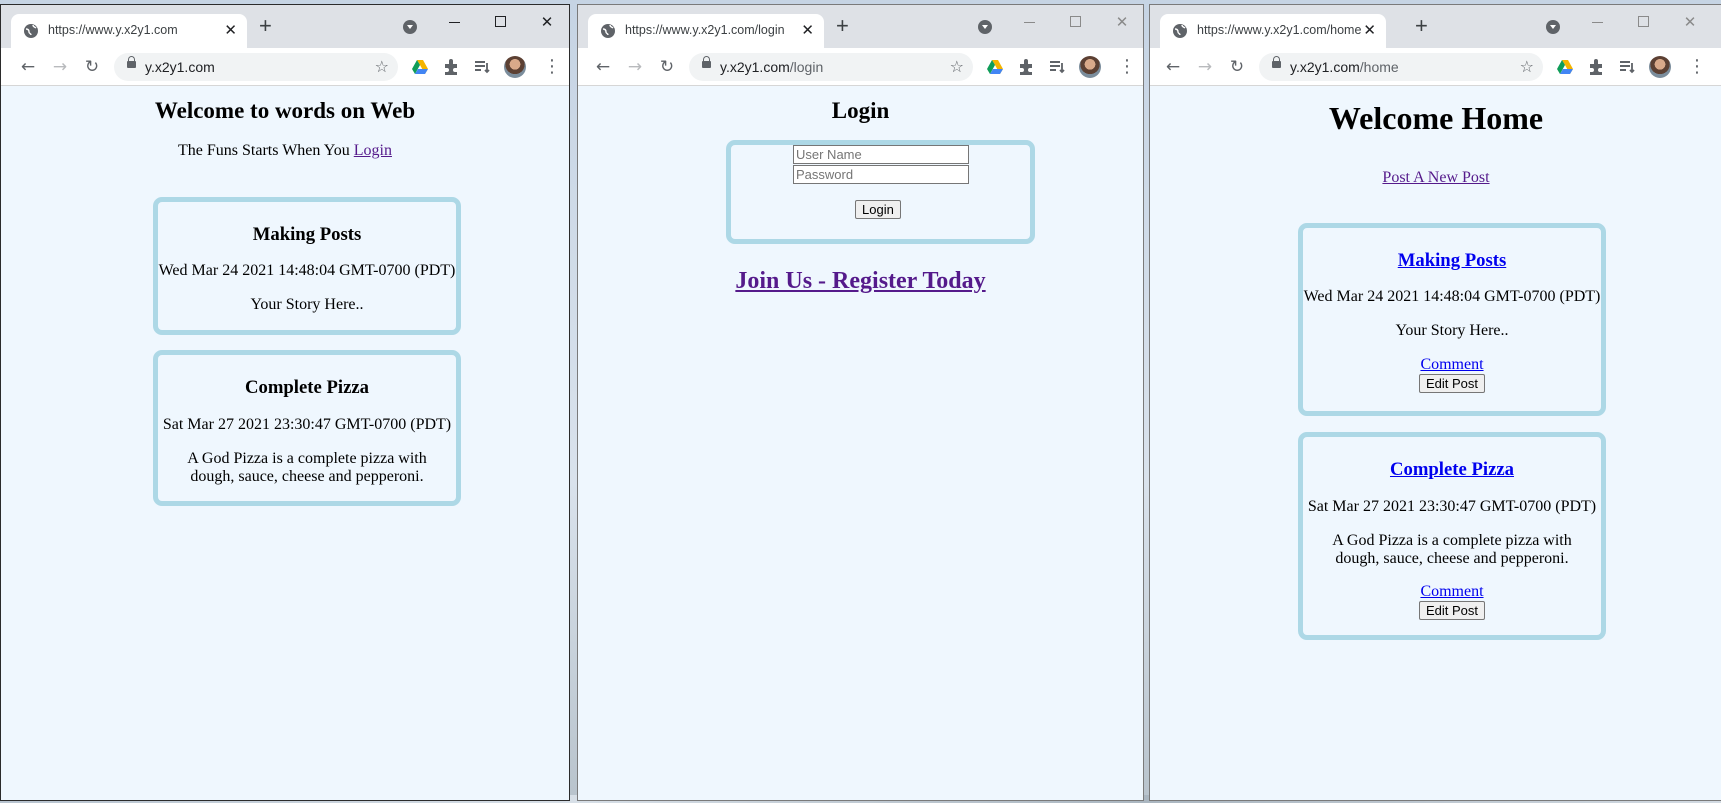 The width and height of the screenshot is (1721, 803). What do you see at coordinates (878, 209) in the screenshot?
I see `login-button: Login` at bounding box center [878, 209].